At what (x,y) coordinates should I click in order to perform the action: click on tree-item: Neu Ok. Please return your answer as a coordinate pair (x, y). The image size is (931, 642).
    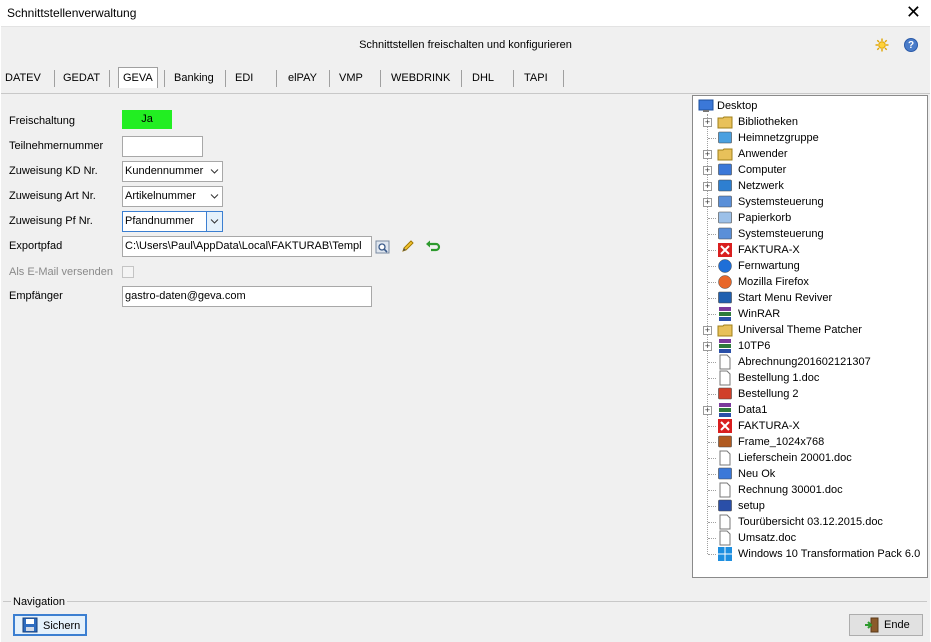
    Looking at the image, I should click on (756, 474).